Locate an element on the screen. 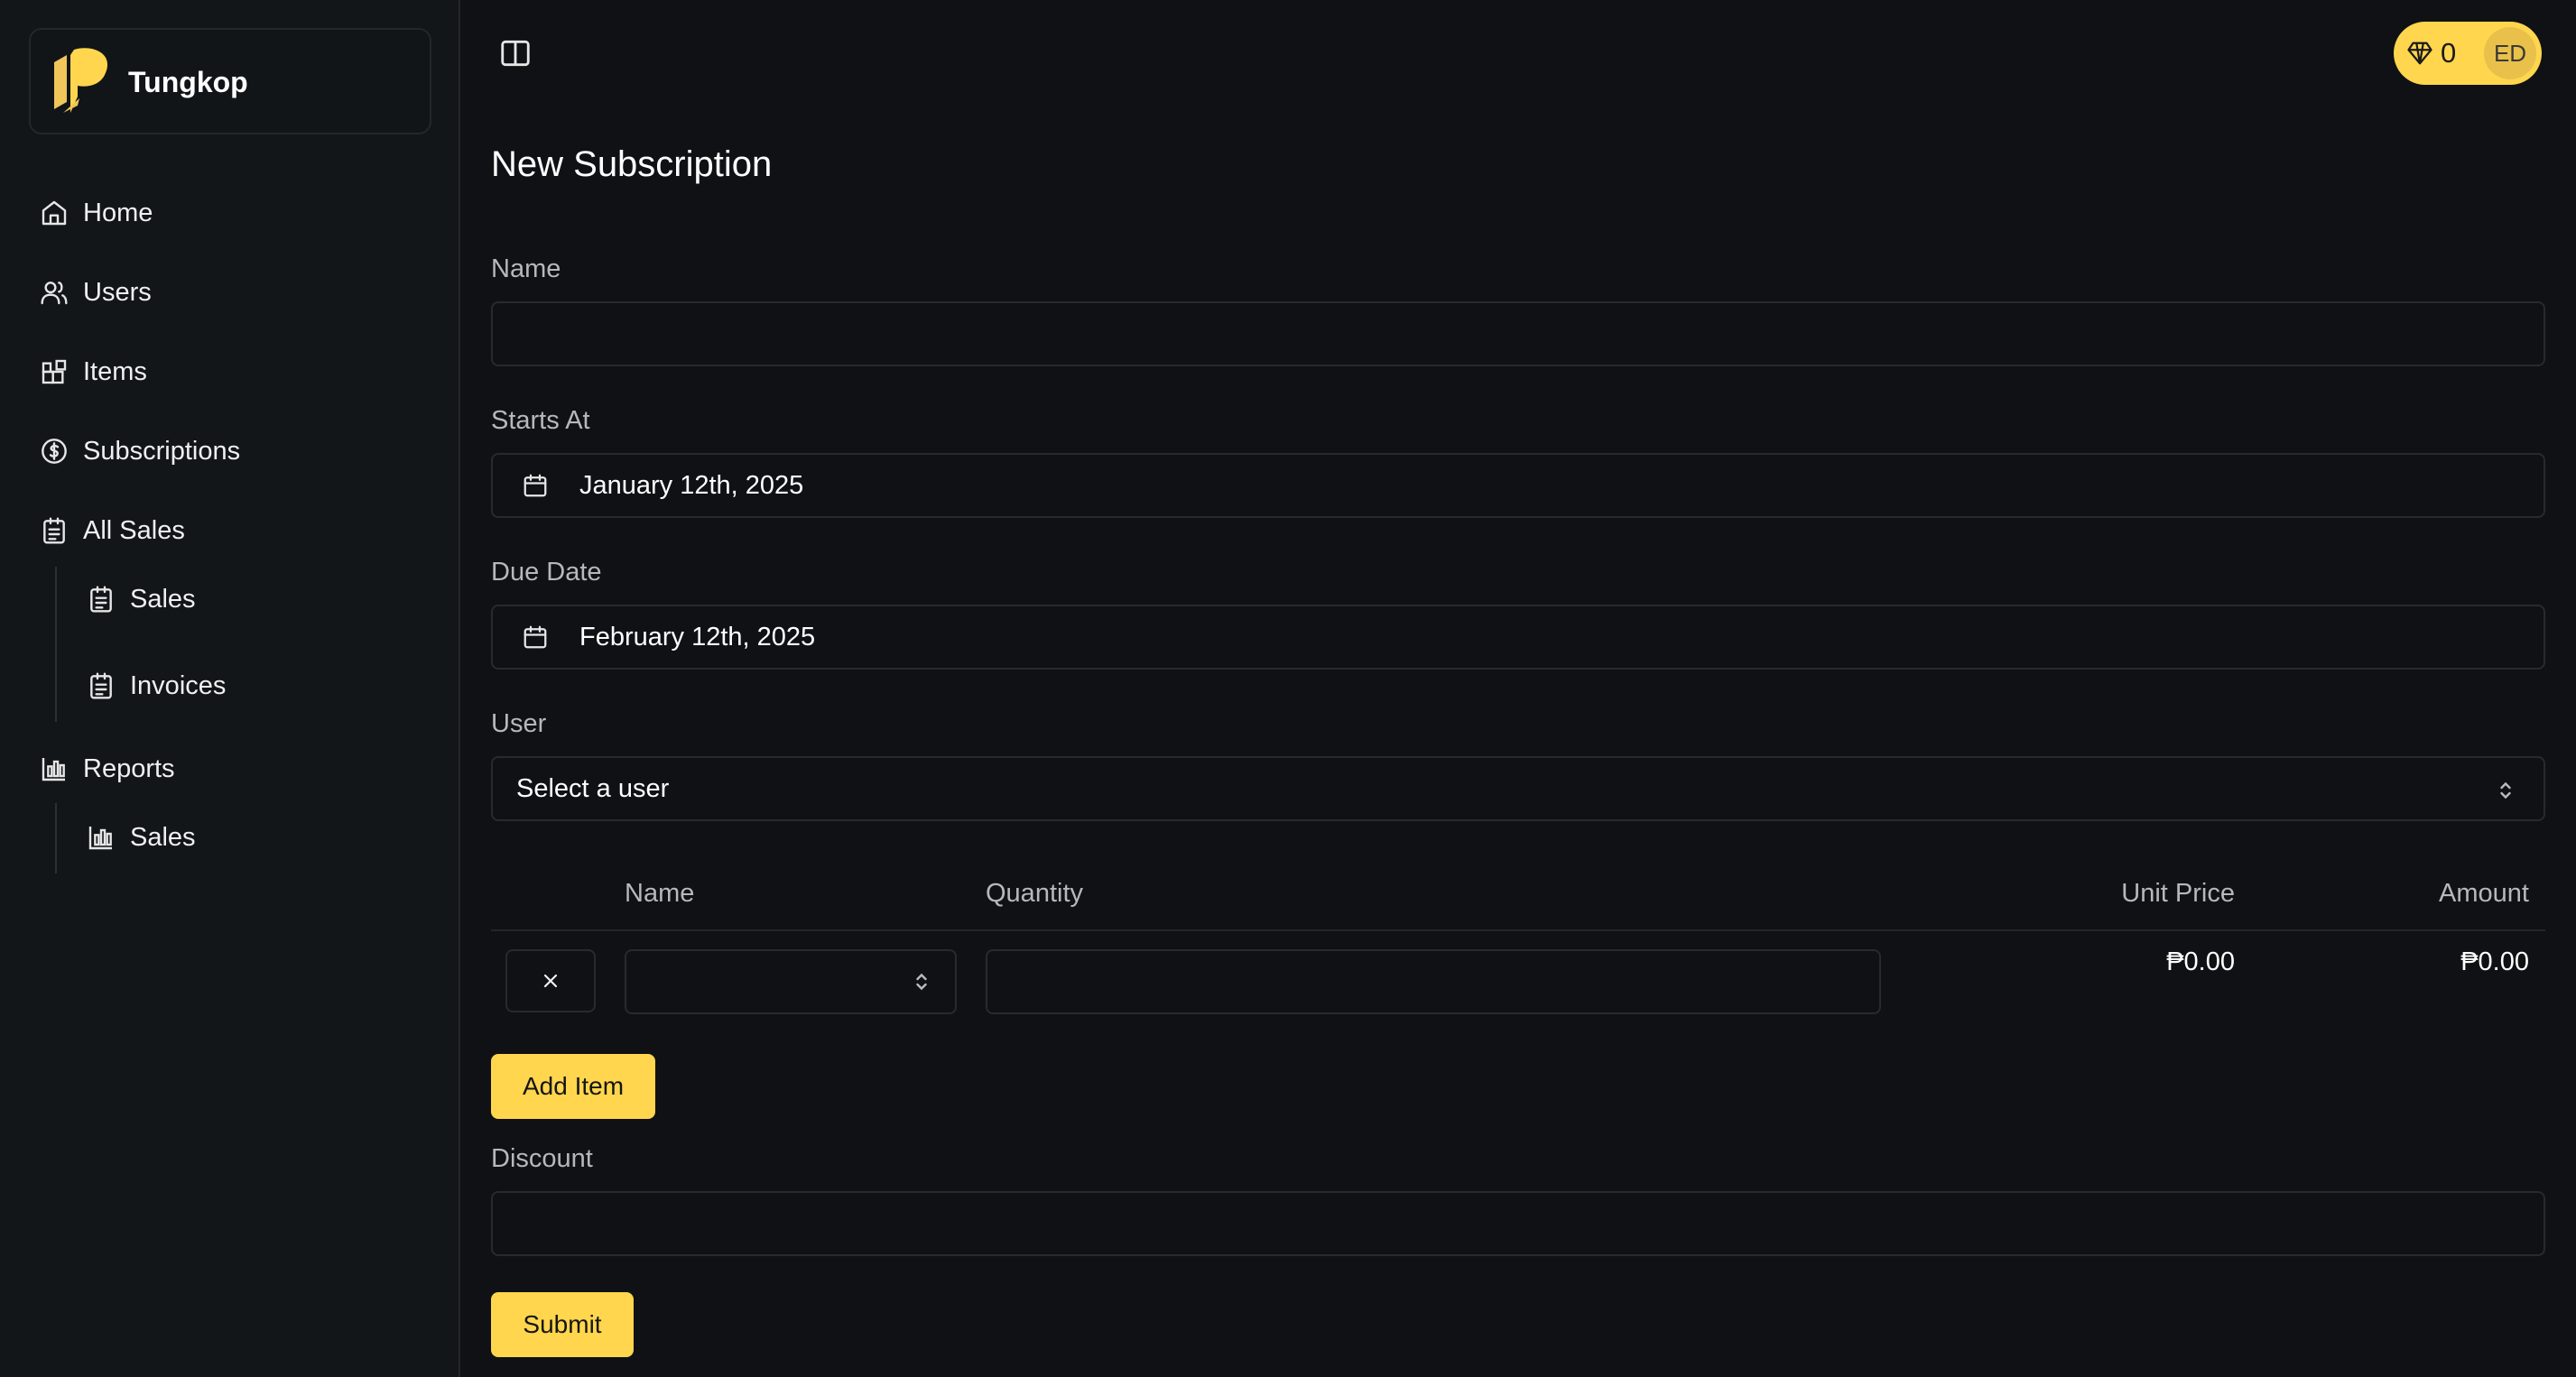 Image resolution: width=2576 pixels, height=1377 pixels. remove-item-button is located at coordinates (551, 980).